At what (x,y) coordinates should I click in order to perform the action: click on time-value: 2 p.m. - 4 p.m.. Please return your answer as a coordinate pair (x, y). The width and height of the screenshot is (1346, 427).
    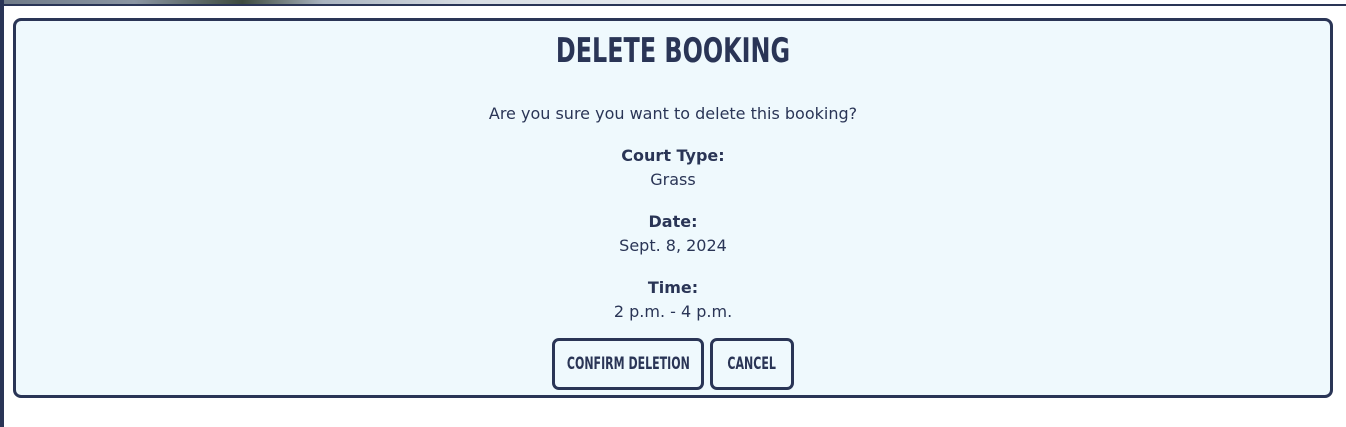
    Looking at the image, I should click on (673, 311).